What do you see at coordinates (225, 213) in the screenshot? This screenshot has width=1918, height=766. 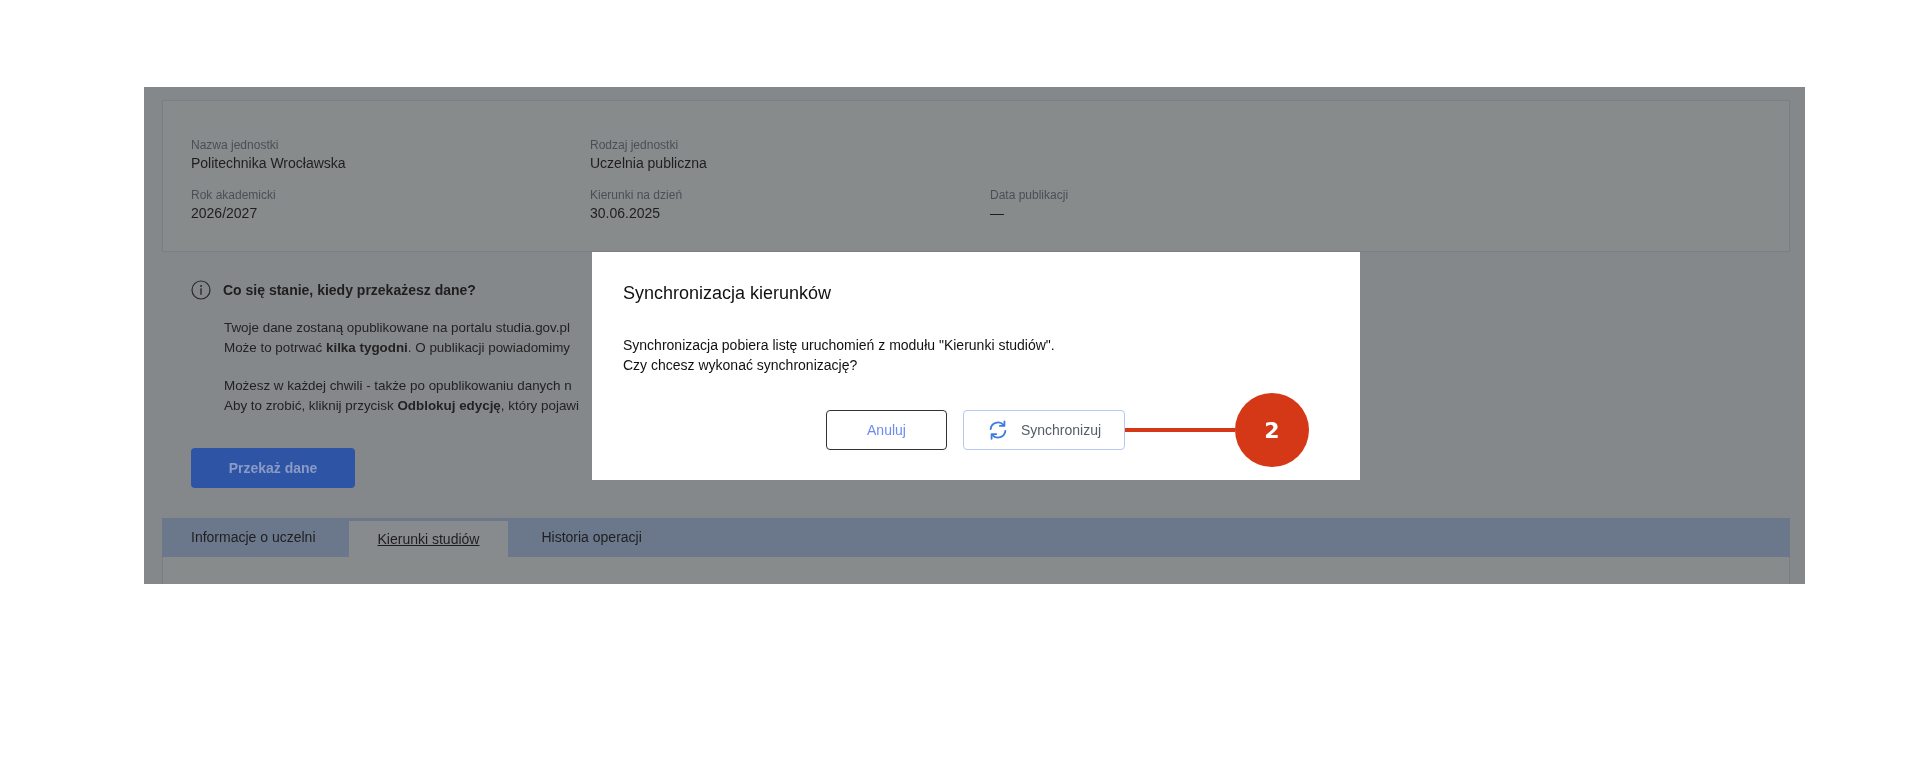 I see `field-value: 2026/2027` at bounding box center [225, 213].